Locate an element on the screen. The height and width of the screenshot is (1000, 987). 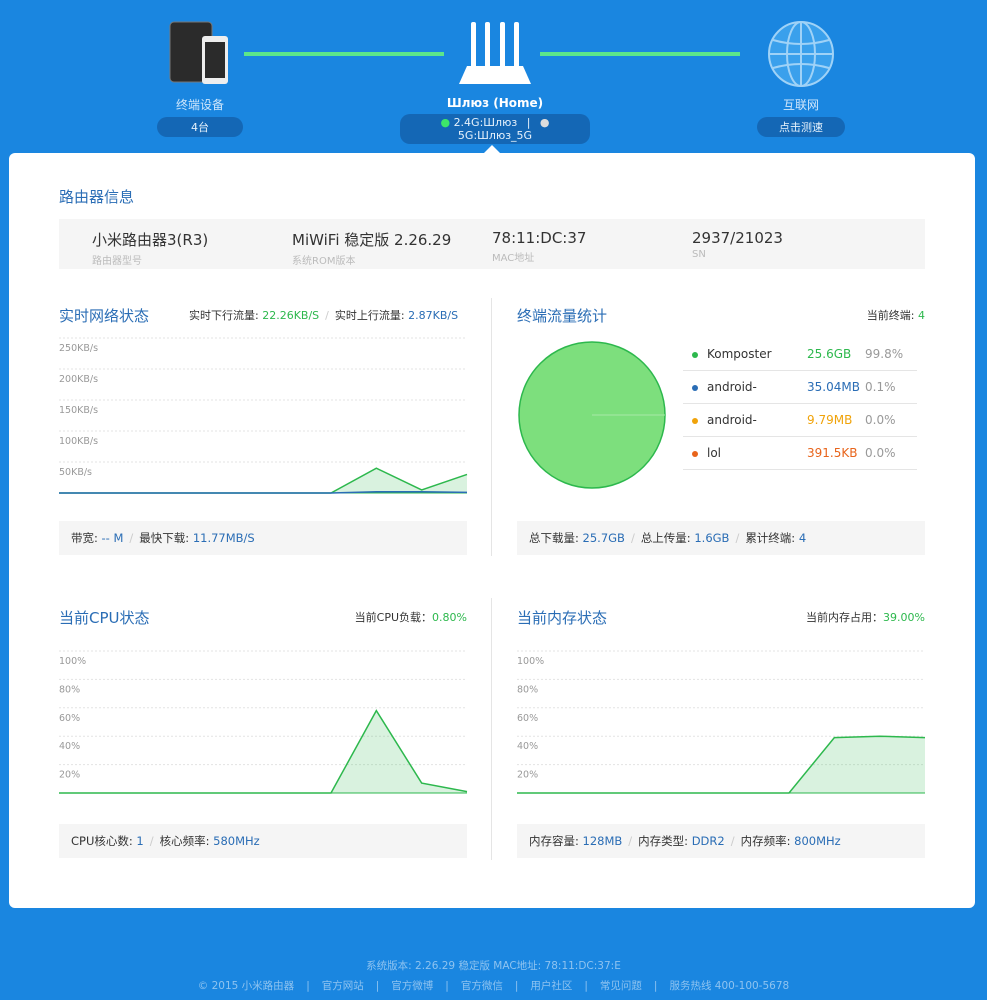
footer-link: 官方微博 is located at coordinates (412, 986).